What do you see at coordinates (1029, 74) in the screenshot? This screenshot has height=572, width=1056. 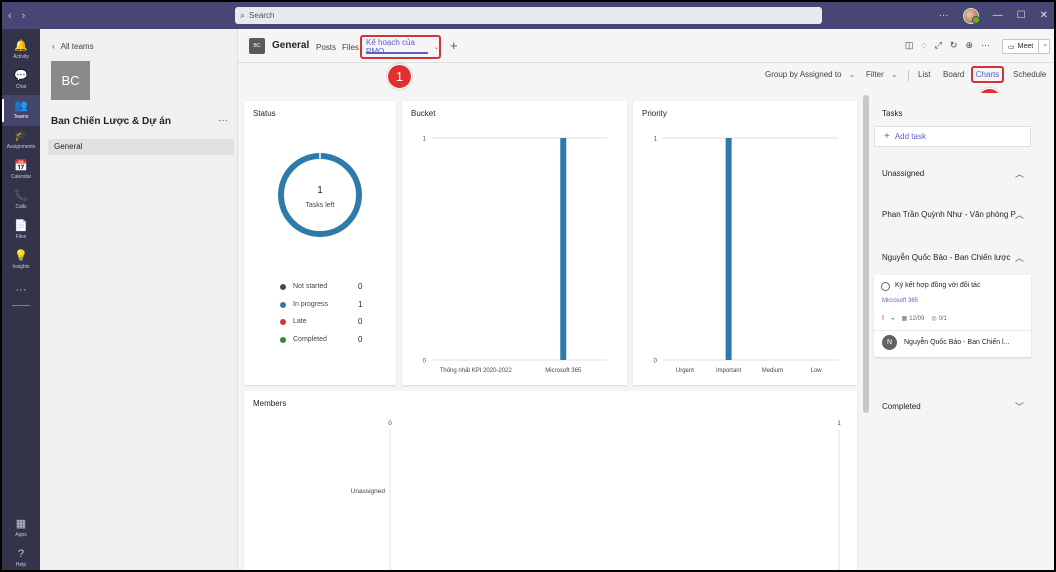 I see `schedule-view-button: Schedule` at bounding box center [1029, 74].